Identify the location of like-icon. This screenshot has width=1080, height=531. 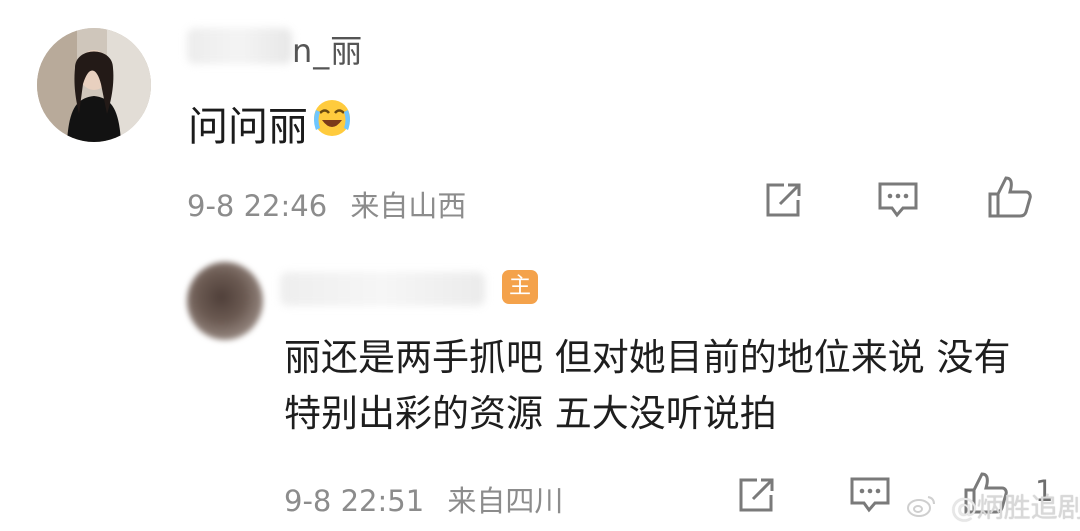
(1010, 197).